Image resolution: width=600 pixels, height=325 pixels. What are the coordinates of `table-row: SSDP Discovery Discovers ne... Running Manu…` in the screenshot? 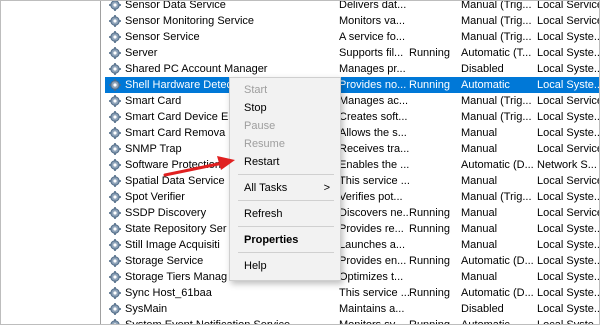 It's located at (352, 213).